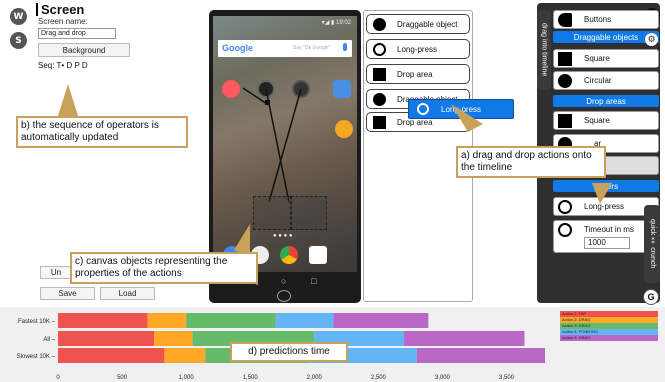 The image size is (665, 382). Describe the element at coordinates (379, 378) in the screenshot. I see `x-tick-label: 2,500` at that location.